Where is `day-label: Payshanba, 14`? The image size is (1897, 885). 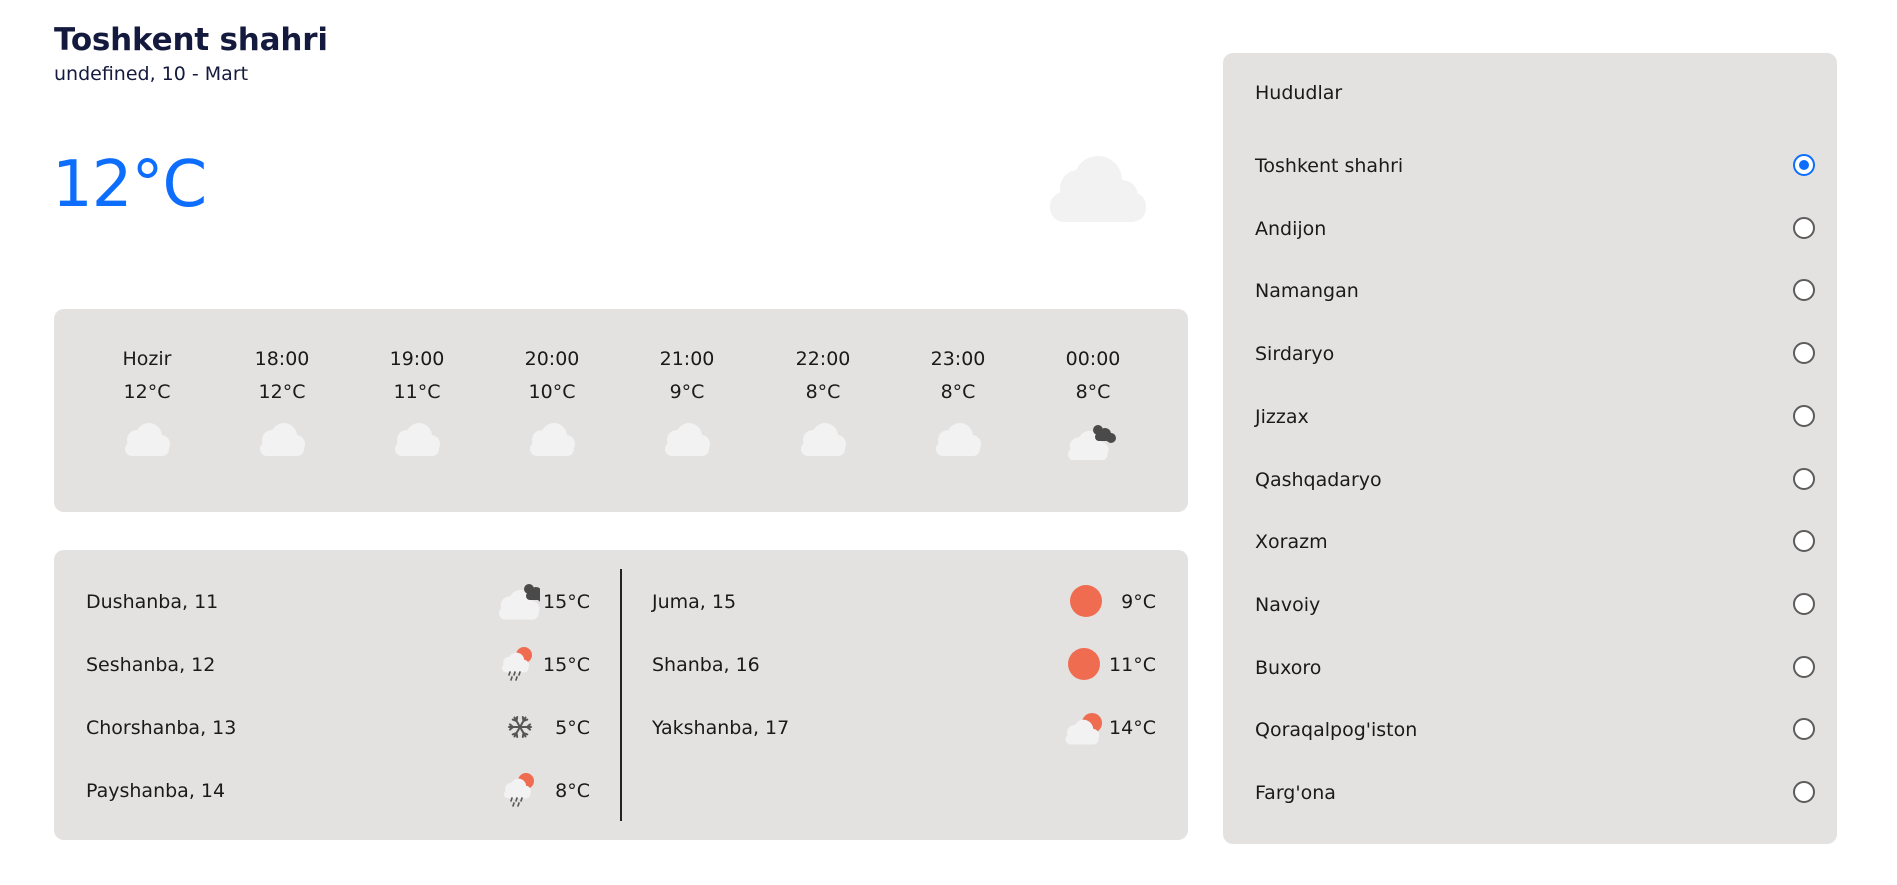
day-label: Payshanba, 14 is located at coordinates (156, 791).